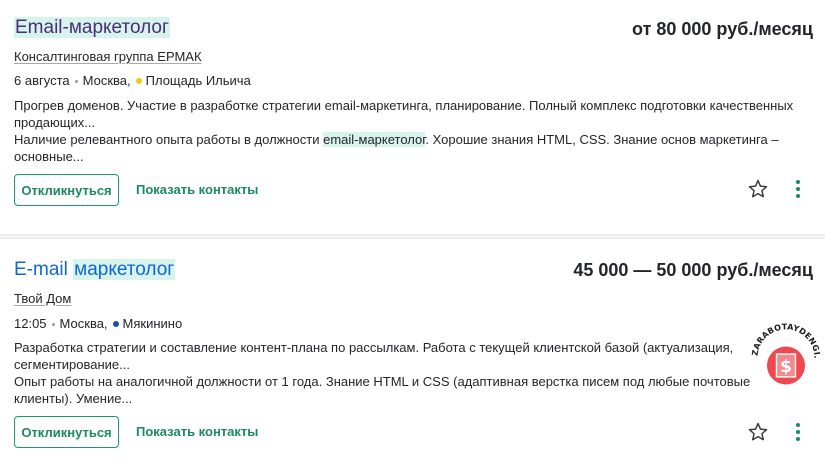  Describe the element at coordinates (132, 81) in the screenshot. I see `vacancy-meta: 6 августа Москва, Площадь Ильича` at that location.